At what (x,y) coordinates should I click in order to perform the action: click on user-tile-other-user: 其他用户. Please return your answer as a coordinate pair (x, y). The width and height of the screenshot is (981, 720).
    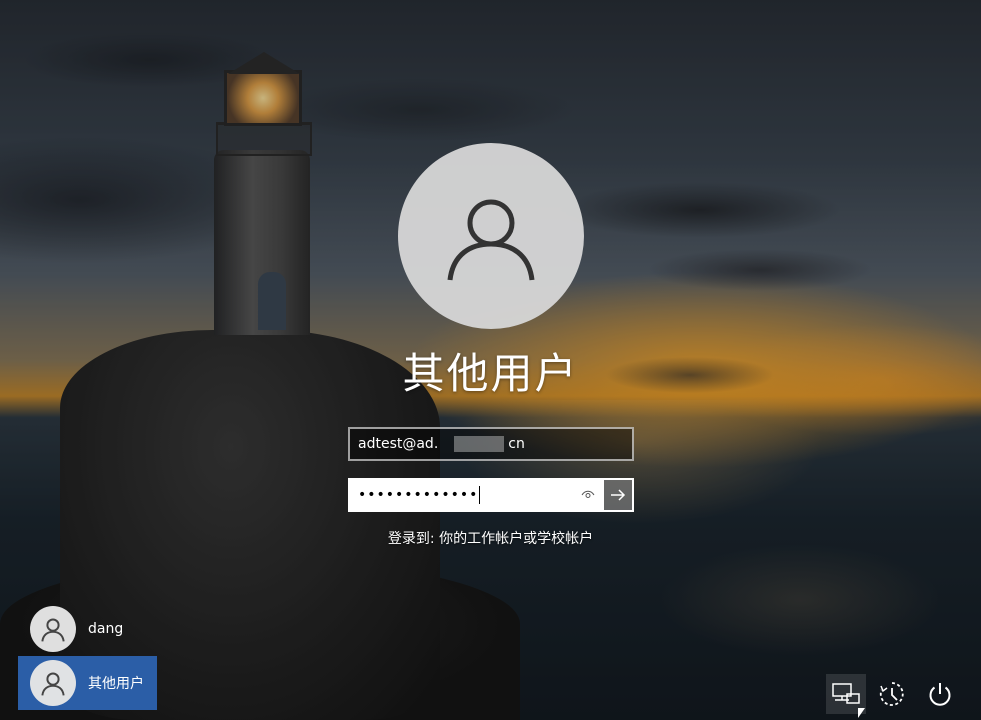
    Looking at the image, I should click on (87, 683).